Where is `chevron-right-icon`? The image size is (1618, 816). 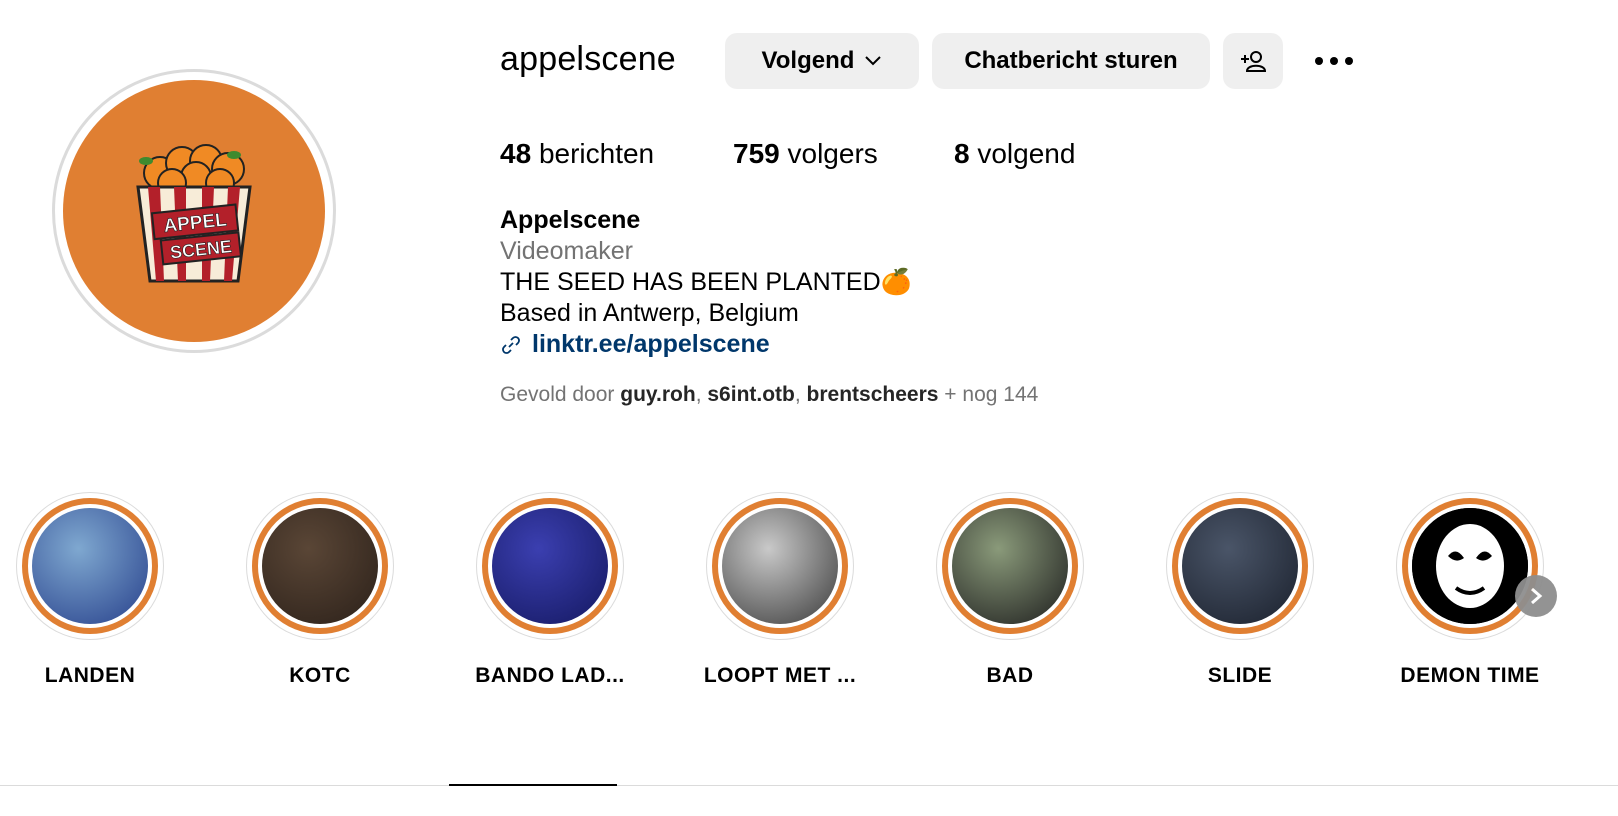 chevron-right-icon is located at coordinates (1537, 596).